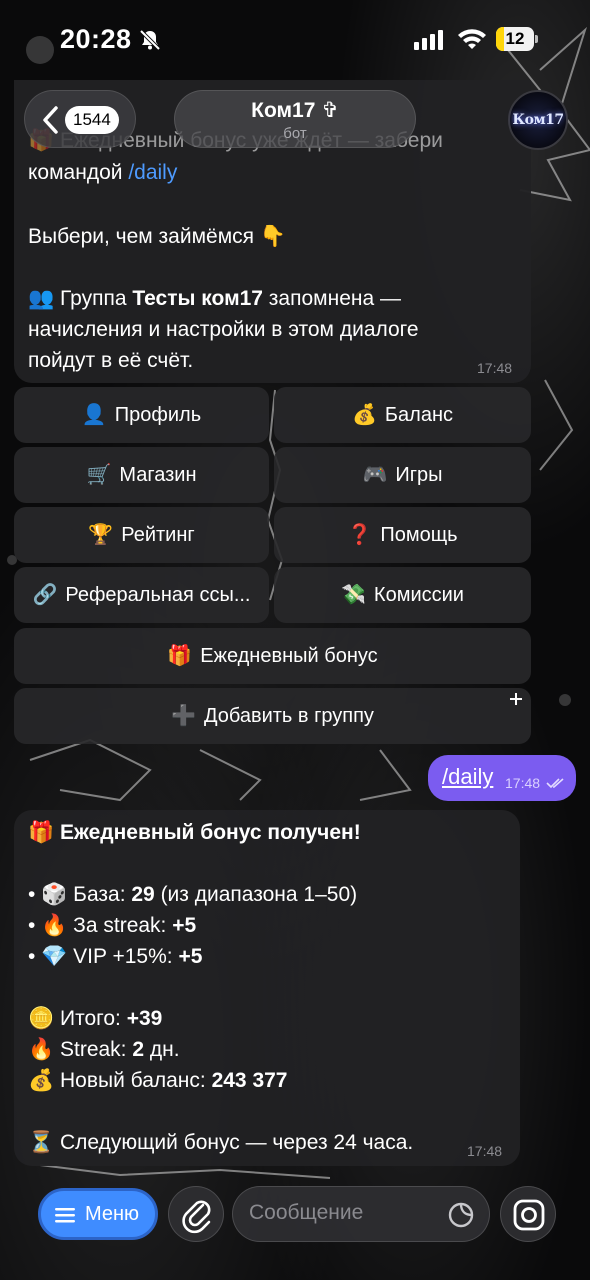 The height and width of the screenshot is (1280, 590). I want to click on message-line-2: командой /daily, so click(102, 173).